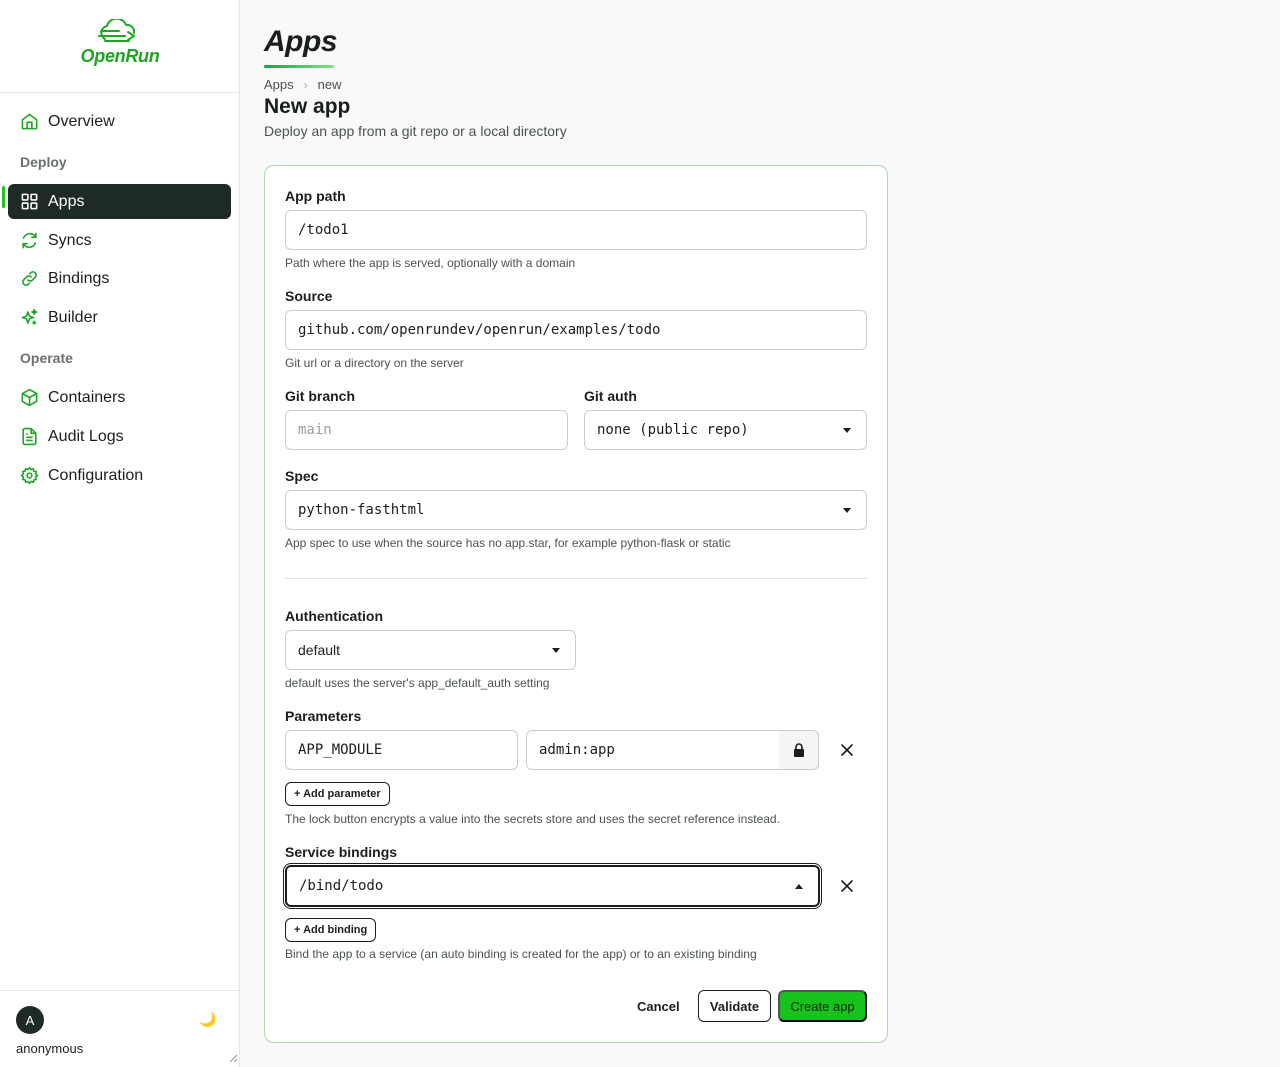  Describe the element at coordinates (29, 475) in the screenshot. I see `gear-icon` at that location.